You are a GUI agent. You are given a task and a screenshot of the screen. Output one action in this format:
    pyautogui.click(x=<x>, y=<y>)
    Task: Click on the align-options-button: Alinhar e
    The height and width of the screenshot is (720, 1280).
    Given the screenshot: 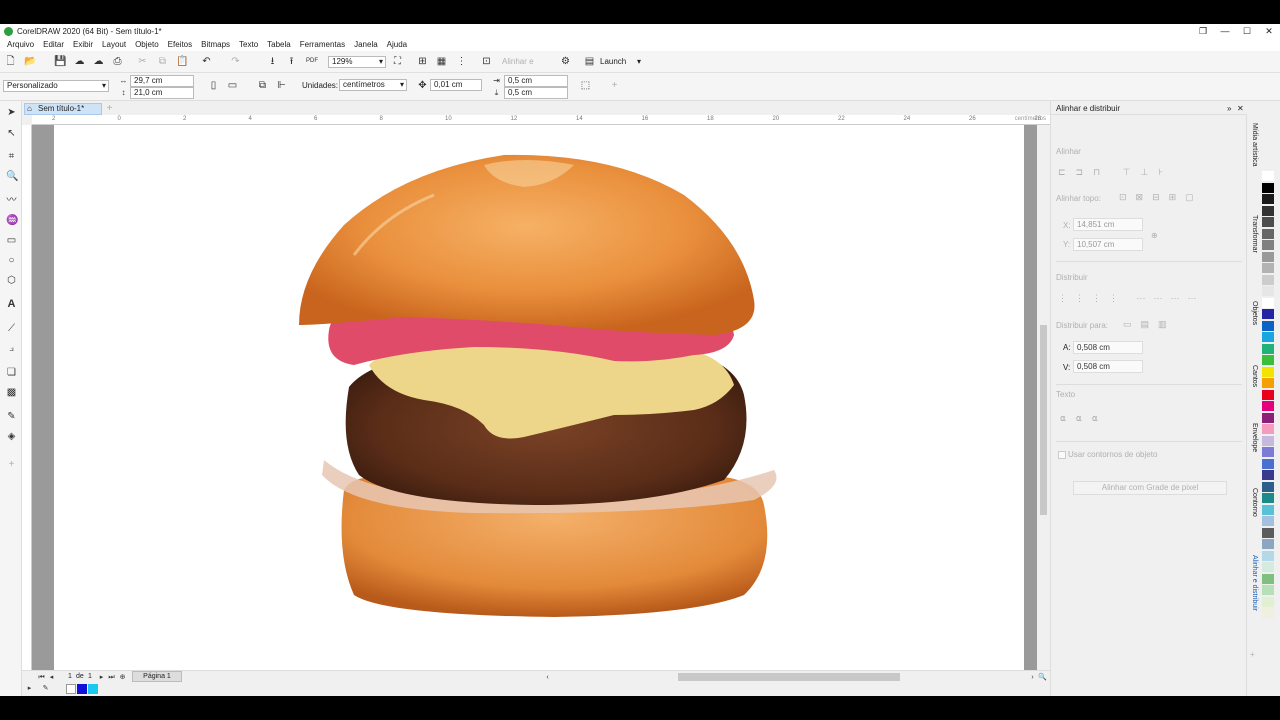 What is the action you would take?
    pyautogui.click(x=518, y=62)
    